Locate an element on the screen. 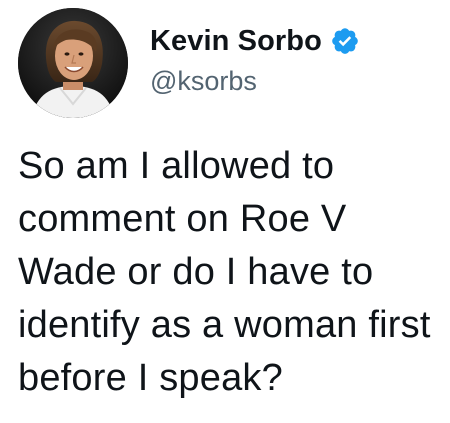 The image size is (450, 423). author-avatar is located at coordinates (73, 63).